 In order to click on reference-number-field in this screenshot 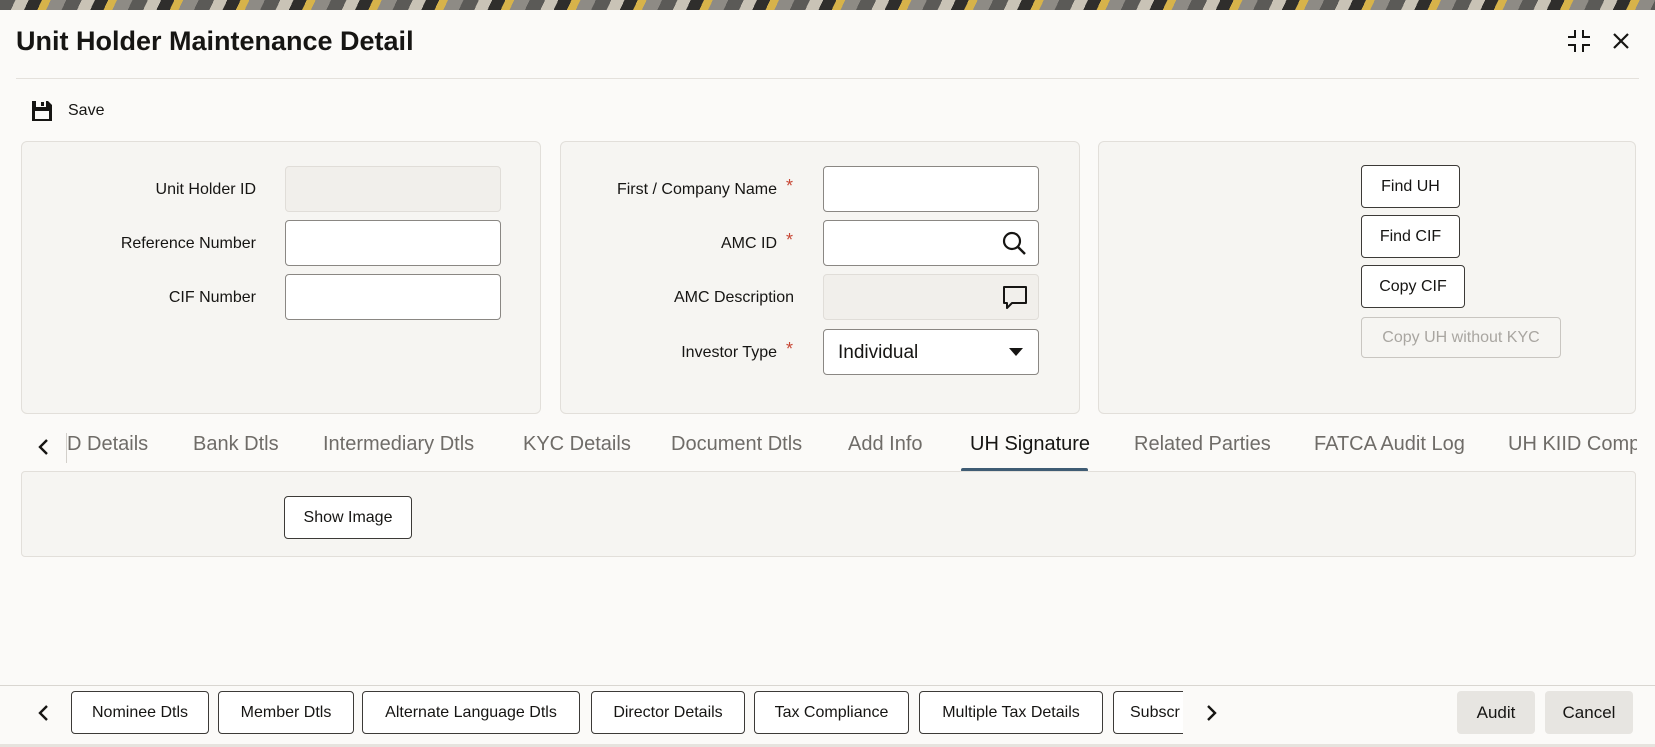, I will do `click(393, 243)`.